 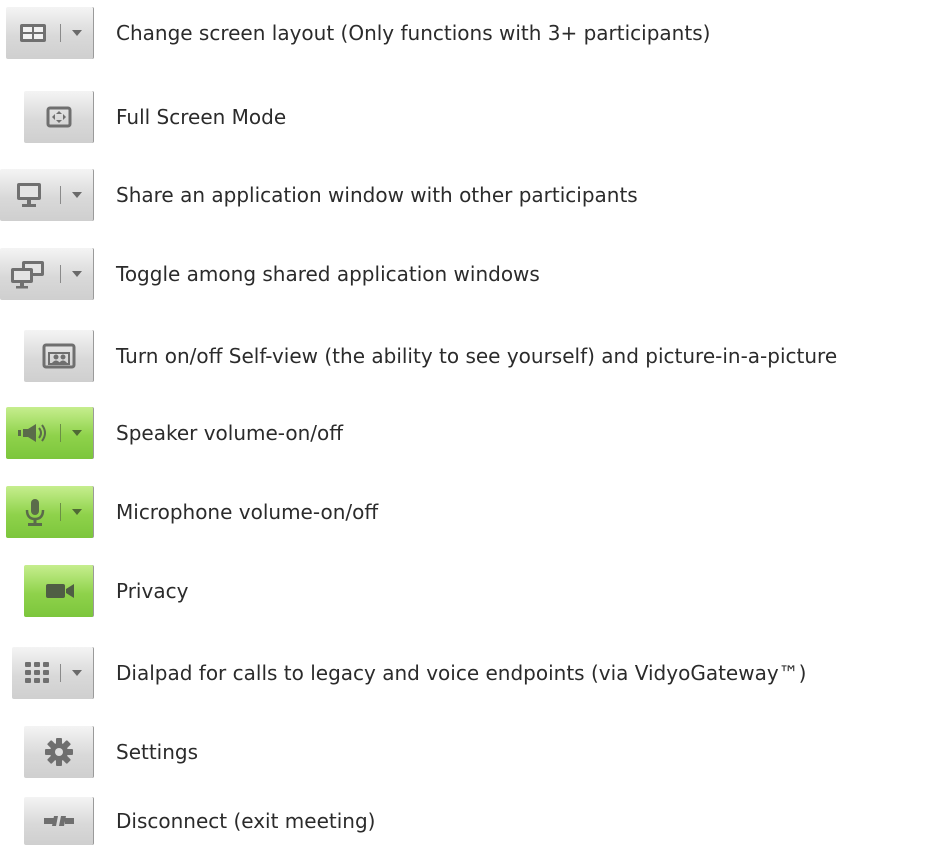 What do you see at coordinates (47, 195) in the screenshot?
I see `share-window-button` at bounding box center [47, 195].